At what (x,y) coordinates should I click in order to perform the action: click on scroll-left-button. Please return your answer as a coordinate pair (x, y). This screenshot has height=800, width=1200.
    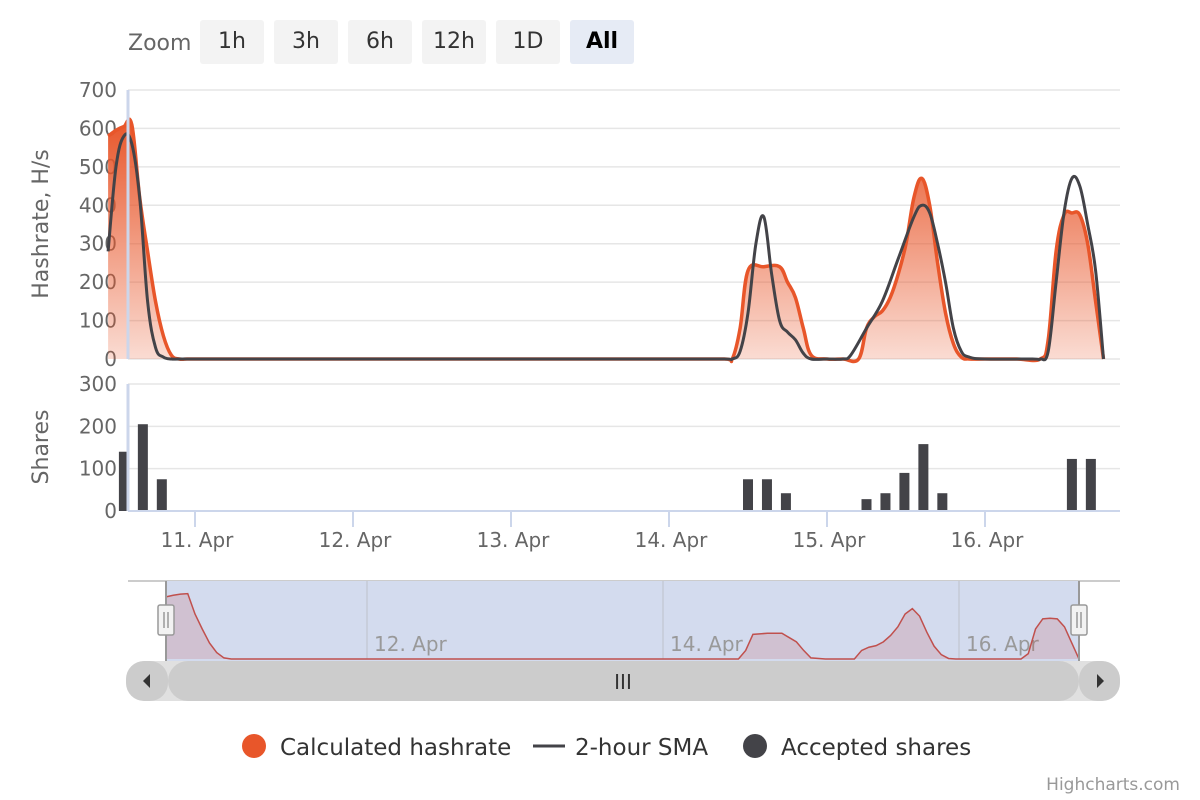
    Looking at the image, I should click on (147, 681).